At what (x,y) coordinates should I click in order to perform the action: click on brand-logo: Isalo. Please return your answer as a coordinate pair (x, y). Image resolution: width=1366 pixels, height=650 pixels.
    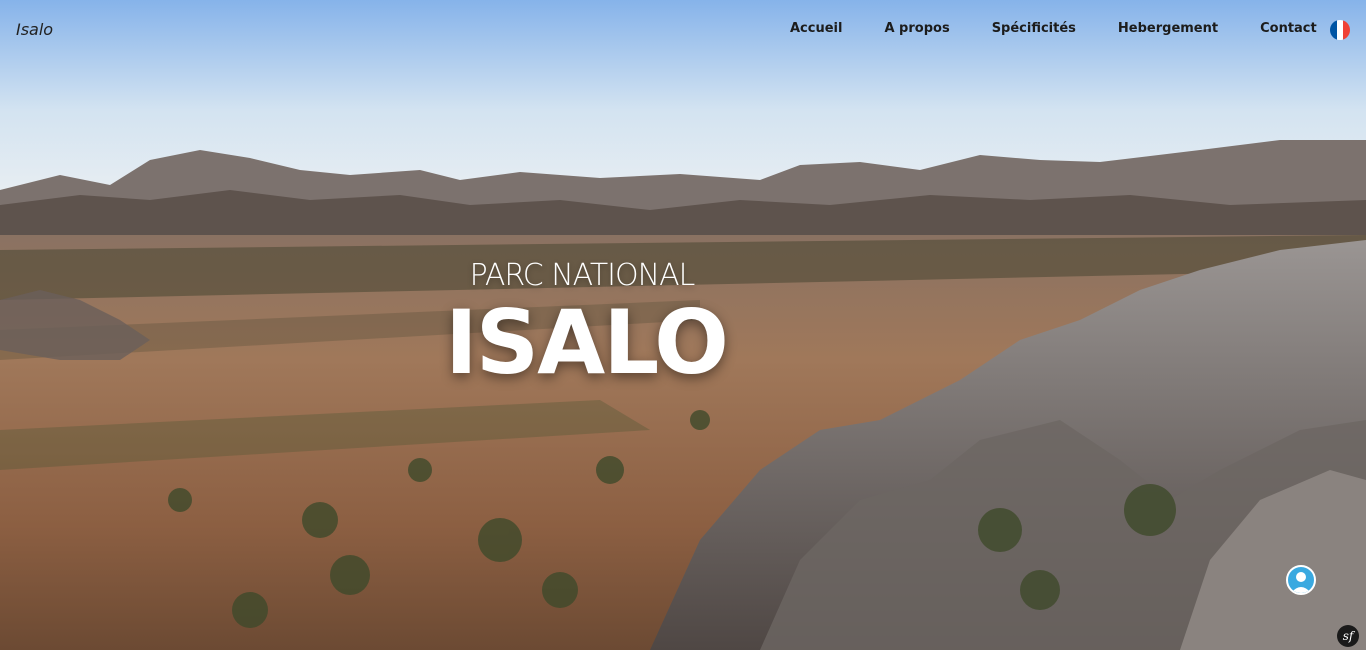
    Looking at the image, I should click on (34, 29).